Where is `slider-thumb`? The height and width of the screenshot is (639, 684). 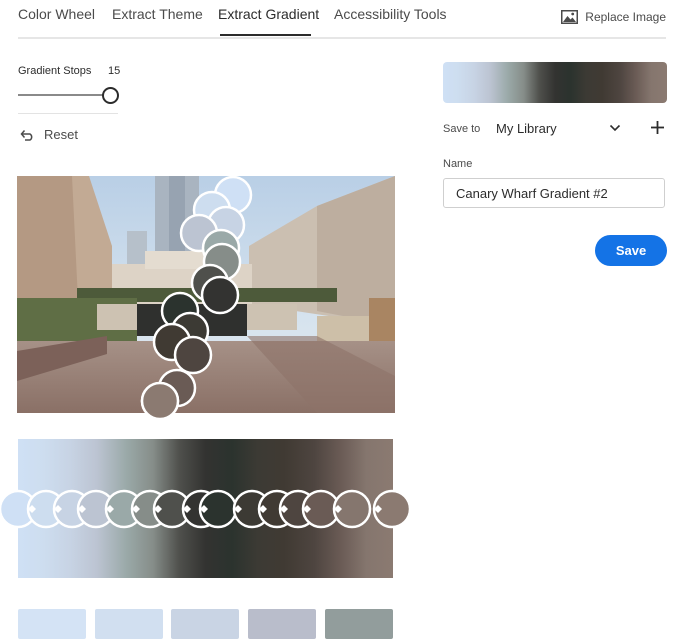
slider-thumb is located at coordinates (110, 95).